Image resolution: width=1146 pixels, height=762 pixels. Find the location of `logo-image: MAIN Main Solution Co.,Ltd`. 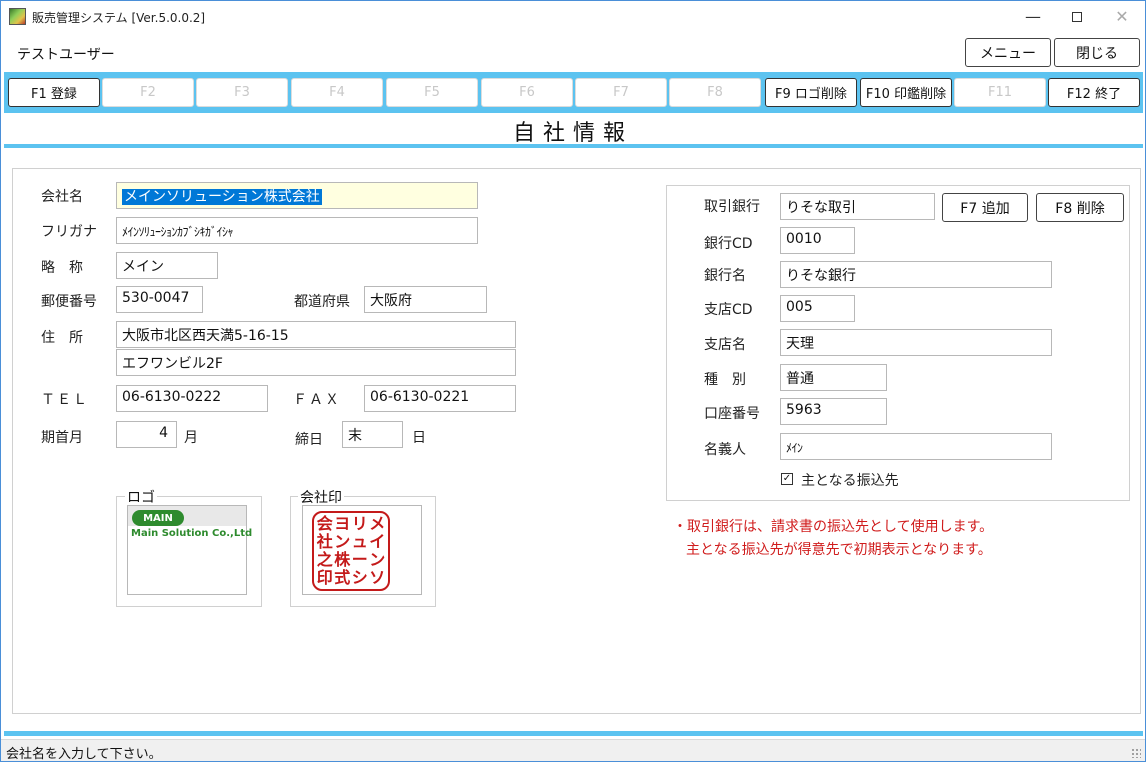

logo-image: MAIN Main Solution Co.,Ltd is located at coordinates (189, 550).